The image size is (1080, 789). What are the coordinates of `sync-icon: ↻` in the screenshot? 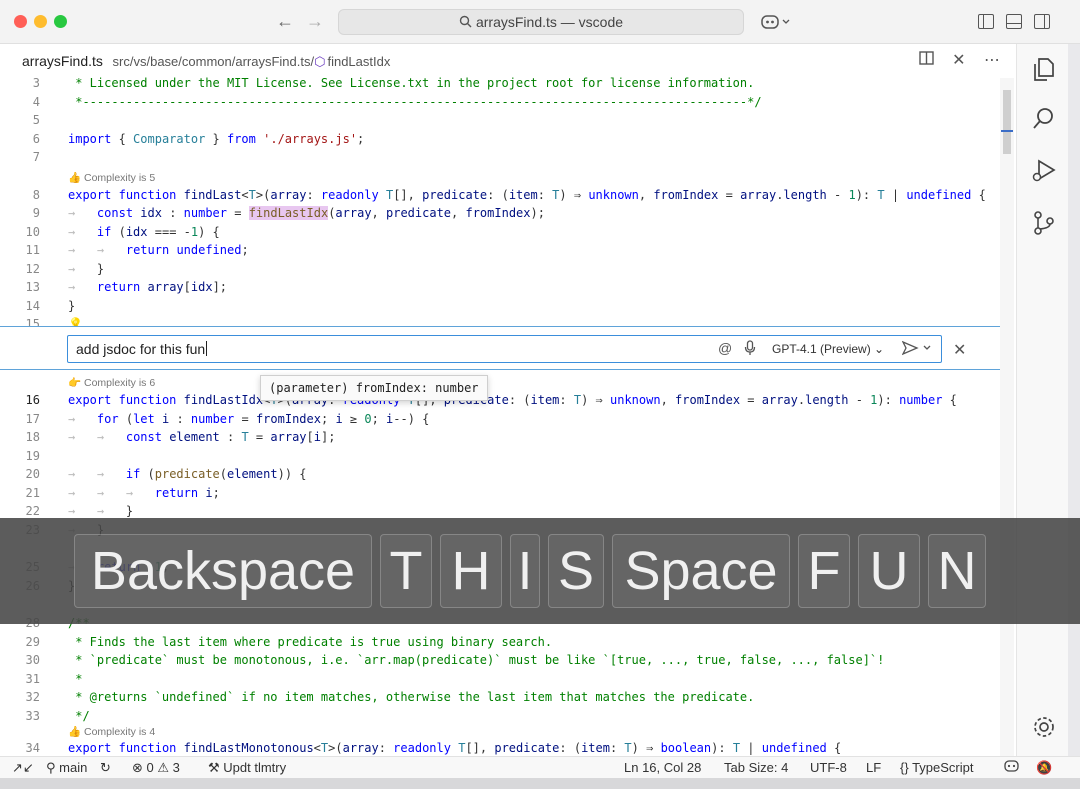 It's located at (105, 767).